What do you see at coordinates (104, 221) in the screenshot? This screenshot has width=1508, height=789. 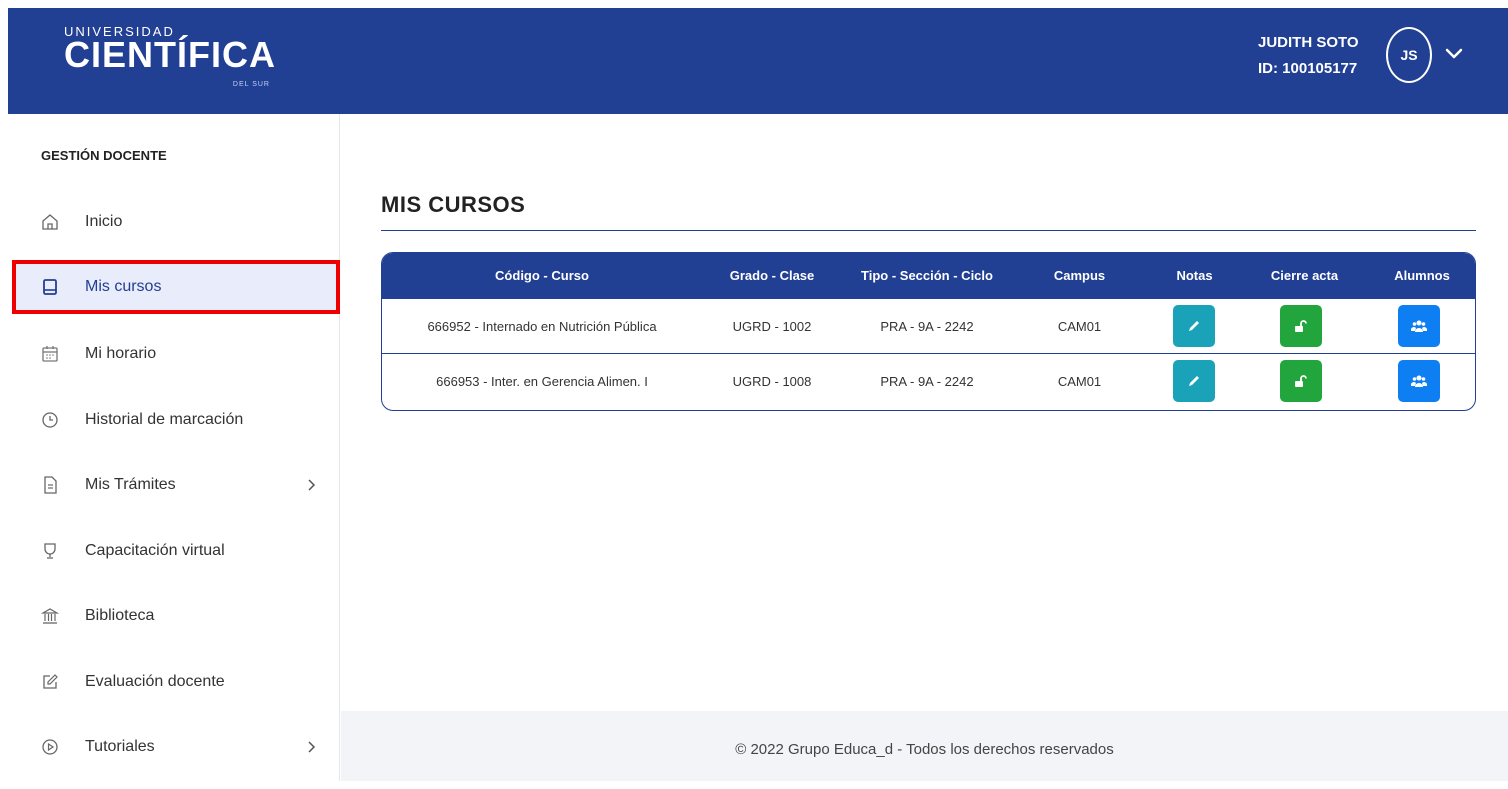 I see `sidebar-item-label: Inicio` at bounding box center [104, 221].